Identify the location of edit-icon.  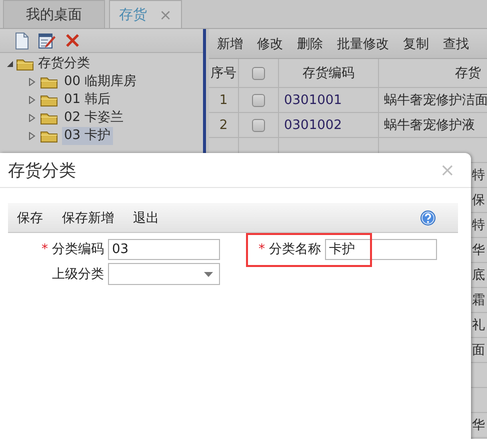
(47, 40).